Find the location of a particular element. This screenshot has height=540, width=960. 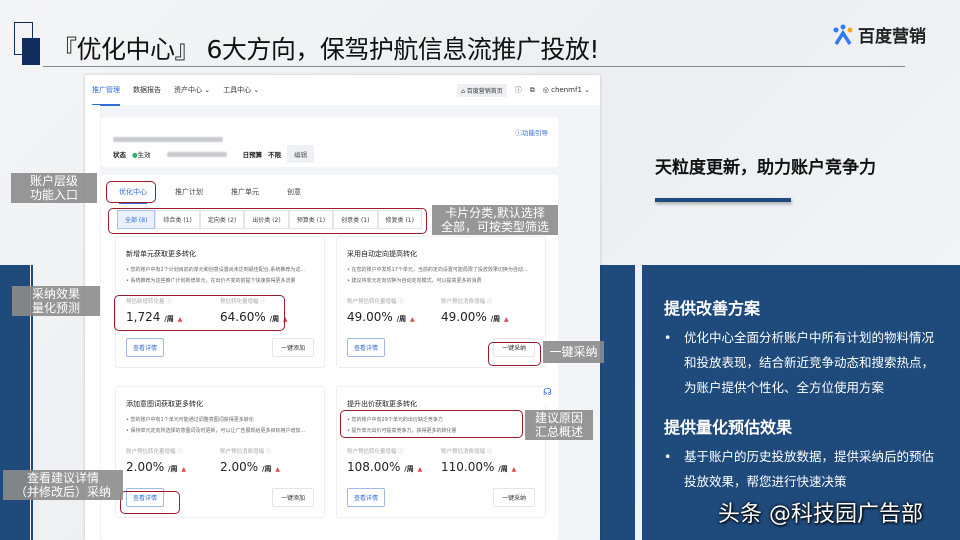

edit-button: 编辑 is located at coordinates (301, 154).